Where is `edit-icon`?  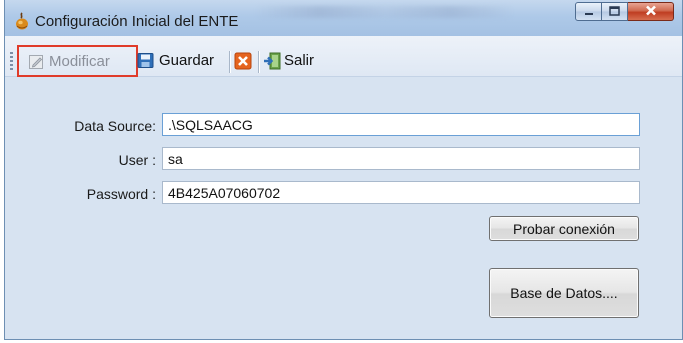
edit-icon is located at coordinates (36, 61).